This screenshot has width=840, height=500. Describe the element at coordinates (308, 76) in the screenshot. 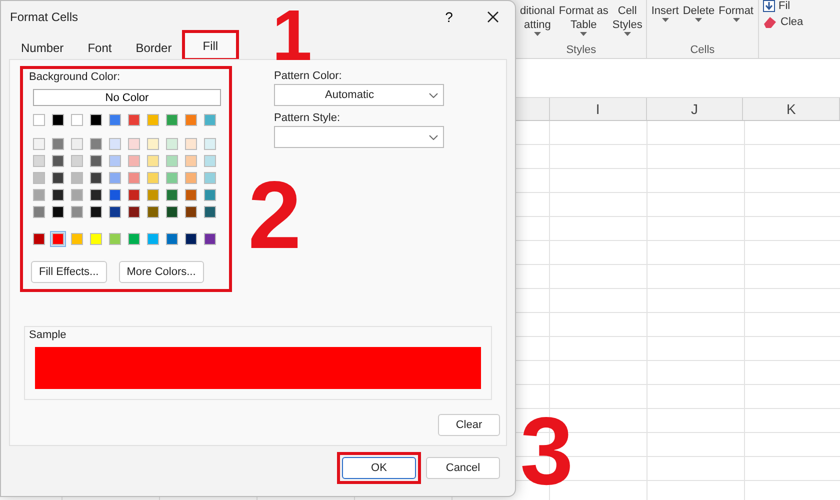

I see `field-label: Pattern Color:` at that location.